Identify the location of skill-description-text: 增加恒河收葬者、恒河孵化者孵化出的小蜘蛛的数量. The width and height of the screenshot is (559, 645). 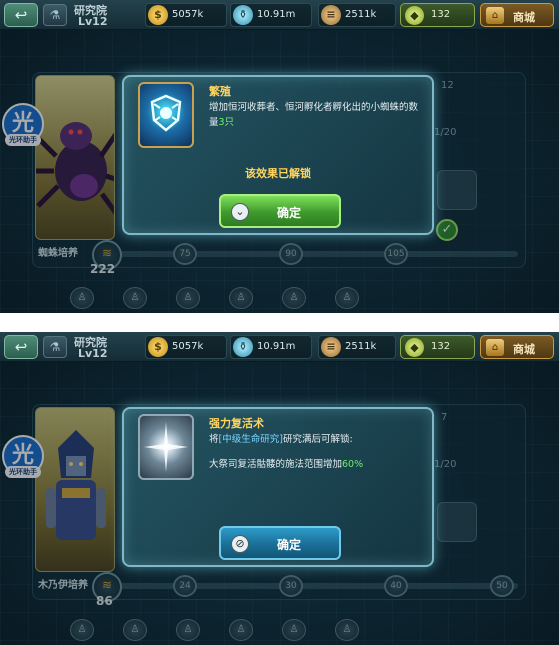
(314, 115).